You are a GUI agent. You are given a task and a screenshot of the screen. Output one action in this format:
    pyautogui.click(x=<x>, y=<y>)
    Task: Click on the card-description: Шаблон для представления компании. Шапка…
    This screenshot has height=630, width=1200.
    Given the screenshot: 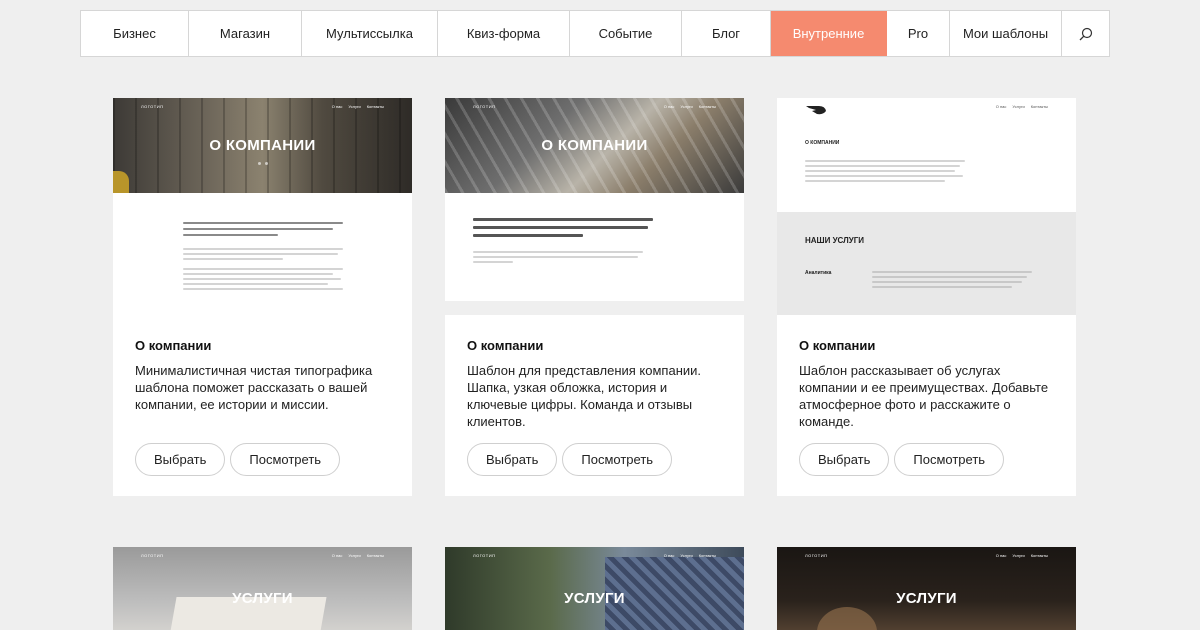 What is the action you would take?
    pyautogui.click(x=584, y=396)
    